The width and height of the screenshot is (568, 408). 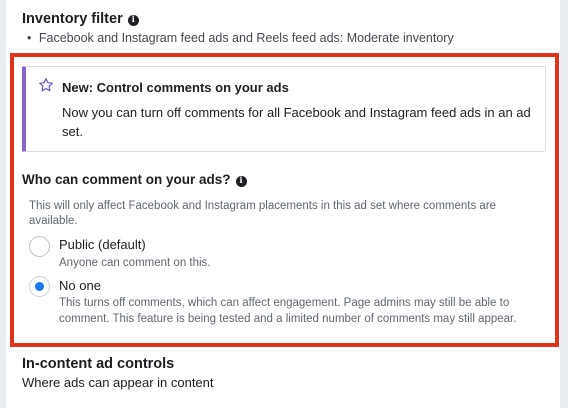 I want to click on inventory-filter-heading: Inventory filter i, so click(x=80, y=19).